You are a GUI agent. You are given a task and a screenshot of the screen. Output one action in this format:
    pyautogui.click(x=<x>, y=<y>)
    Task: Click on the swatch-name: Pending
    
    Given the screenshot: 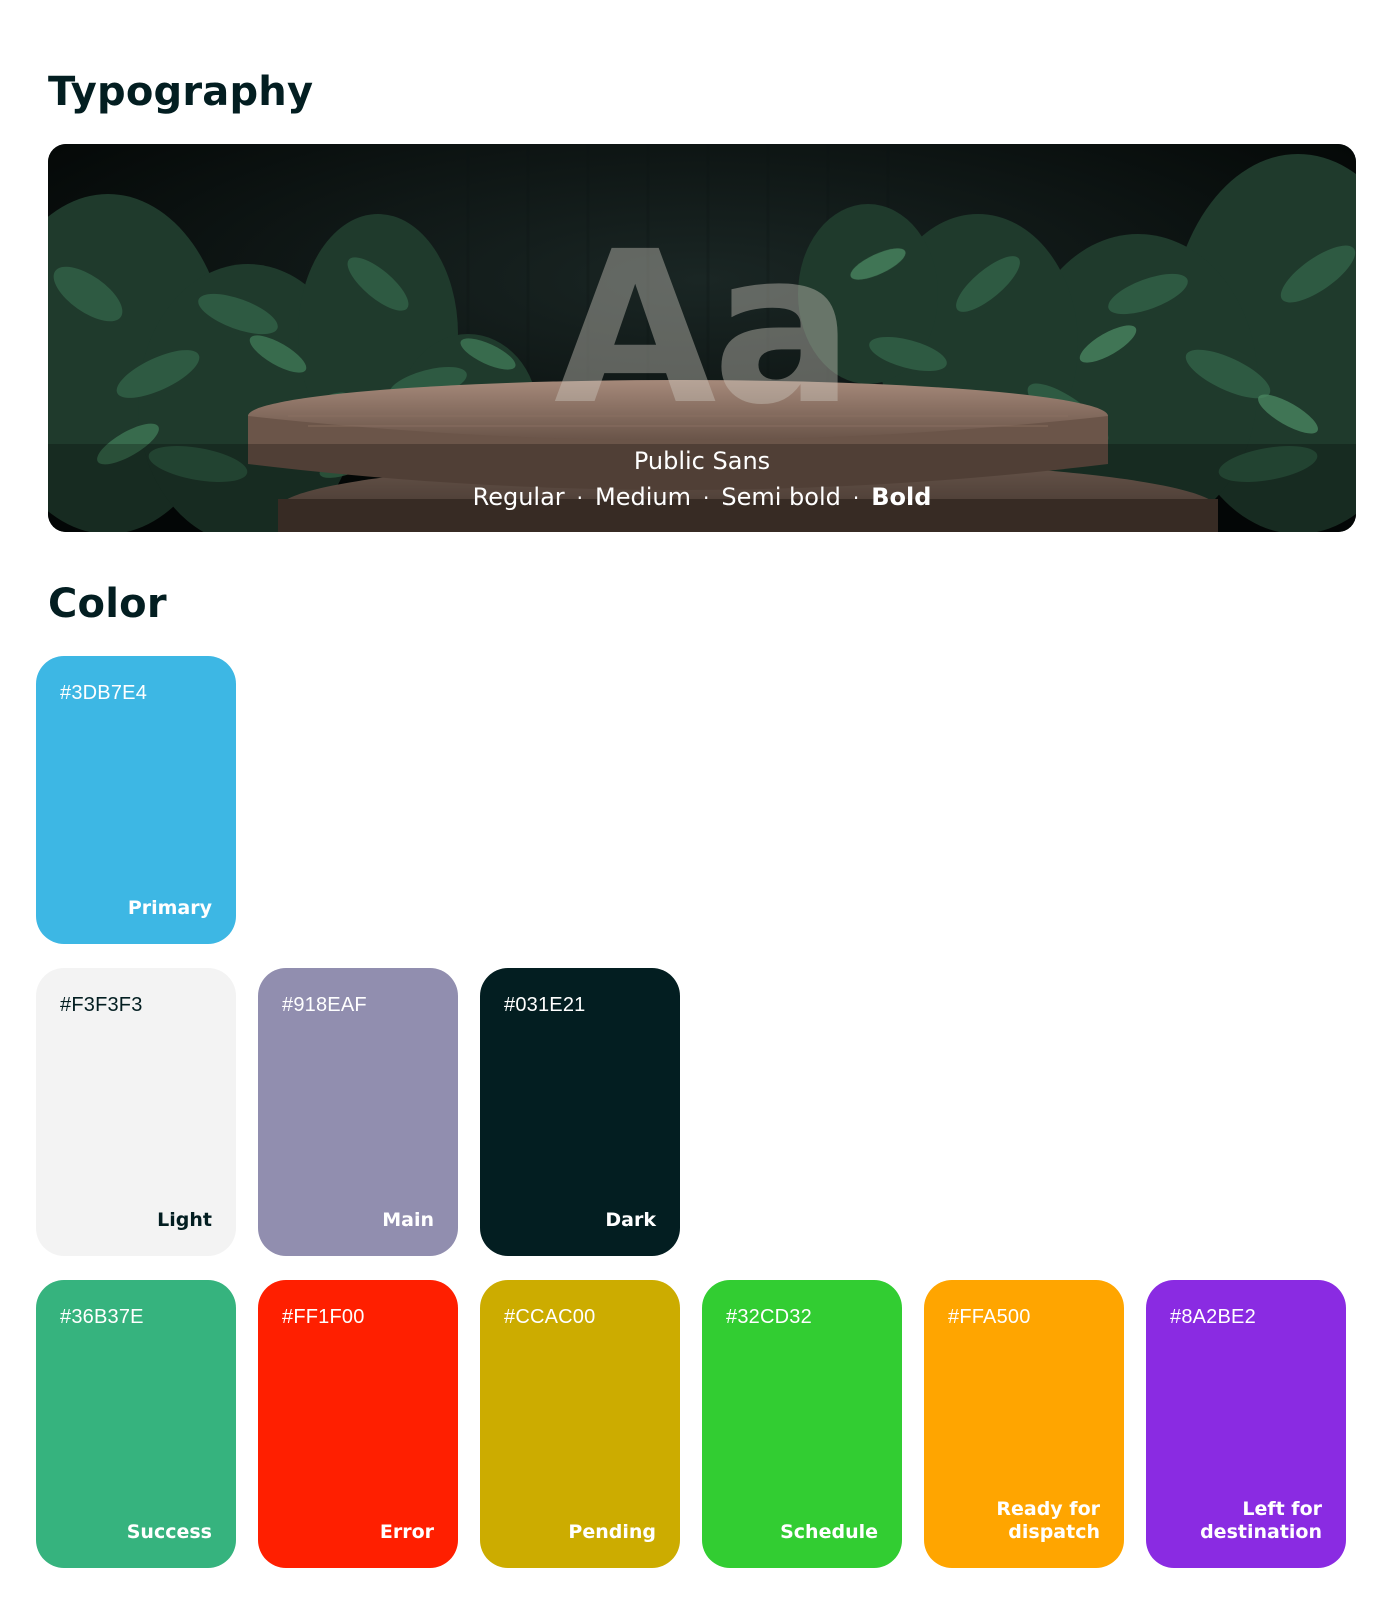 What is the action you would take?
    pyautogui.click(x=612, y=1532)
    